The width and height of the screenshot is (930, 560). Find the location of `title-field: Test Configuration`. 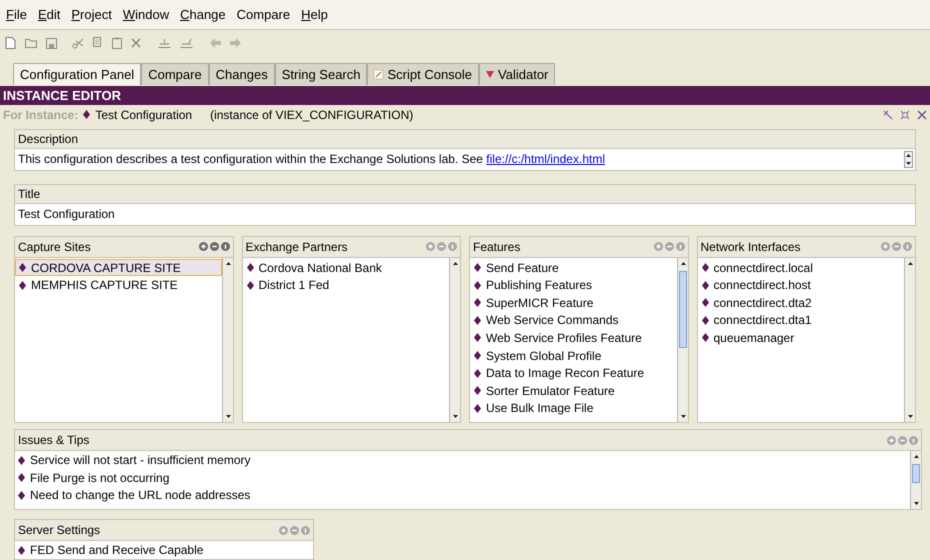

title-field: Test Configuration is located at coordinates (465, 214).